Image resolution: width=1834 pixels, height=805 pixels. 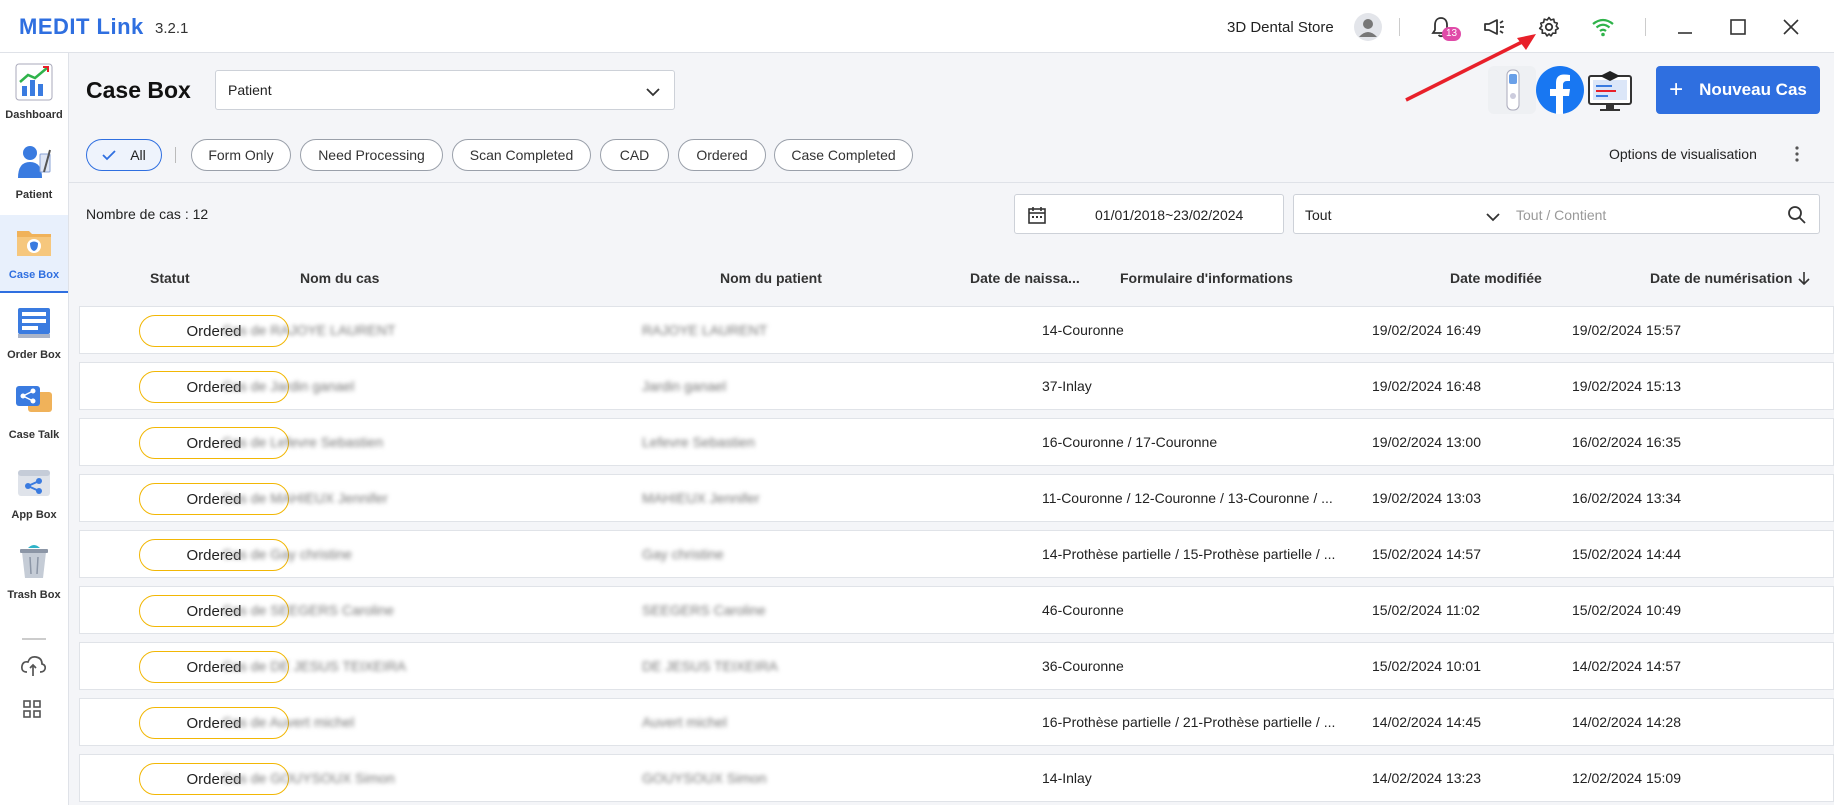 I want to click on facebook-icon, so click(x=1560, y=90).